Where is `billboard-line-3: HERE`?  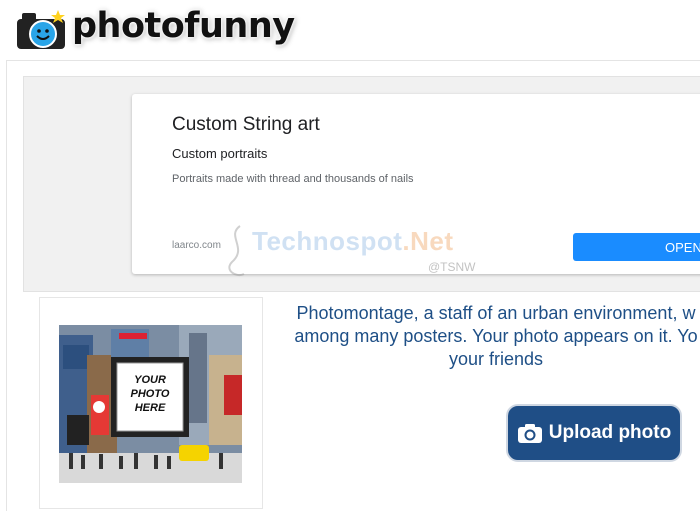
billboard-line-3: HERE is located at coordinates (150, 408).